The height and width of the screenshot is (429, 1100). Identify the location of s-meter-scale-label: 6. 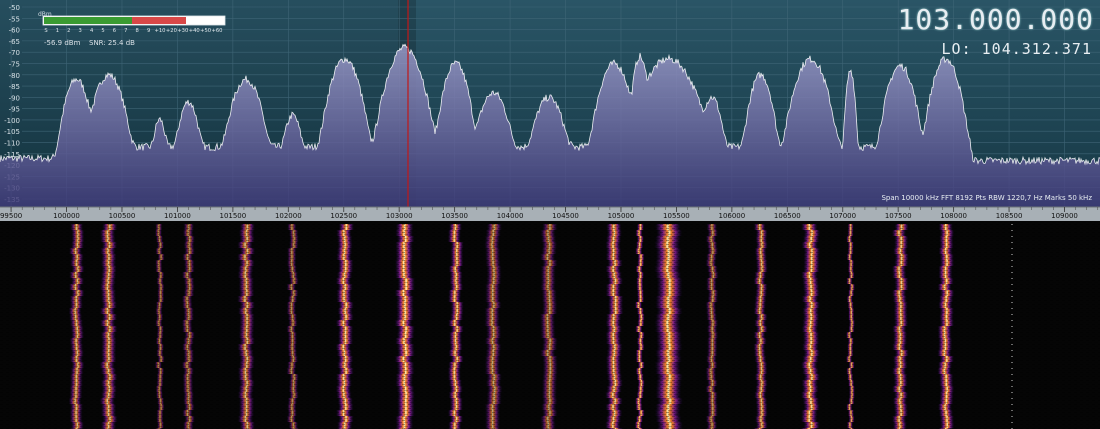
(114, 31).